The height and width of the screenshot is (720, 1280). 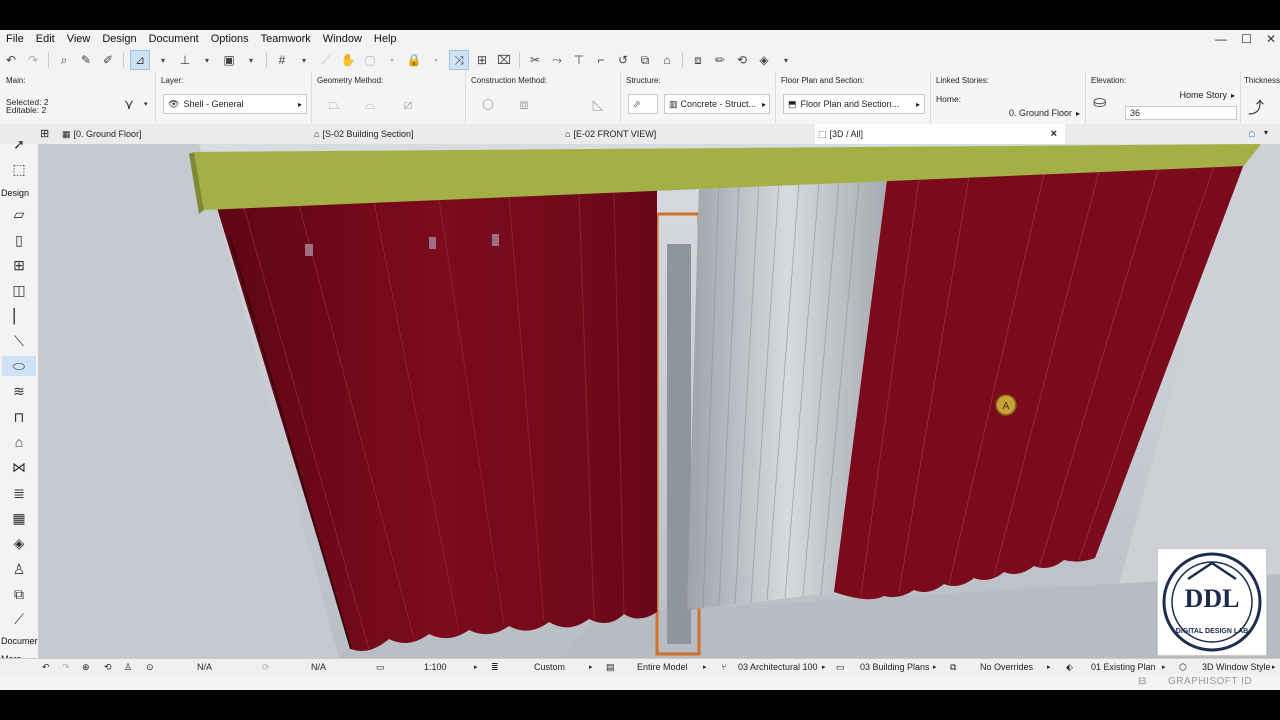 I want to click on tab-3d-all: ⬚ [3D / All] ×, so click(x=940, y=134).